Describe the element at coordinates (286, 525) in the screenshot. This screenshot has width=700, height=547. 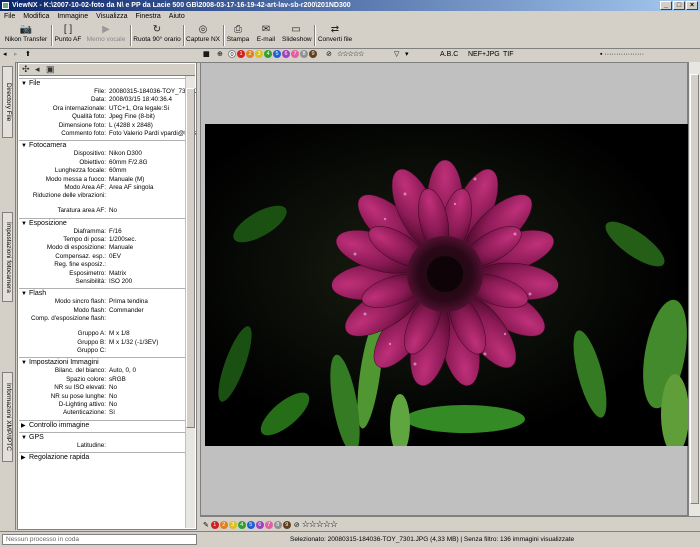
I see `bottom-label-9: 9` at that location.